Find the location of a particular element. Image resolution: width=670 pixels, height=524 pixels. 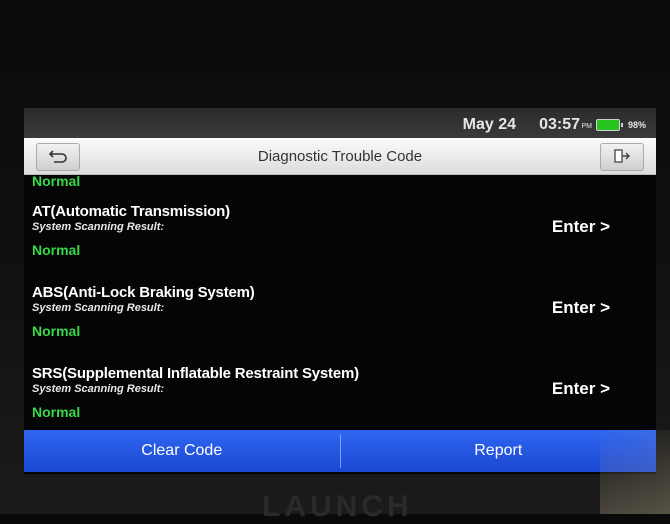

battery-percent: 98% is located at coordinates (636, 125).